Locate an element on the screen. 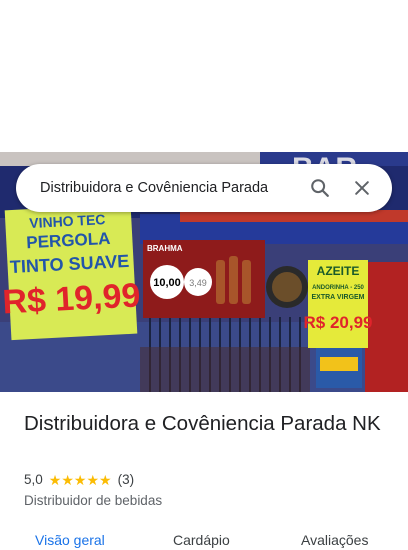  sign-azeite-line2: ANDORINHA - 250 is located at coordinates (338, 288).